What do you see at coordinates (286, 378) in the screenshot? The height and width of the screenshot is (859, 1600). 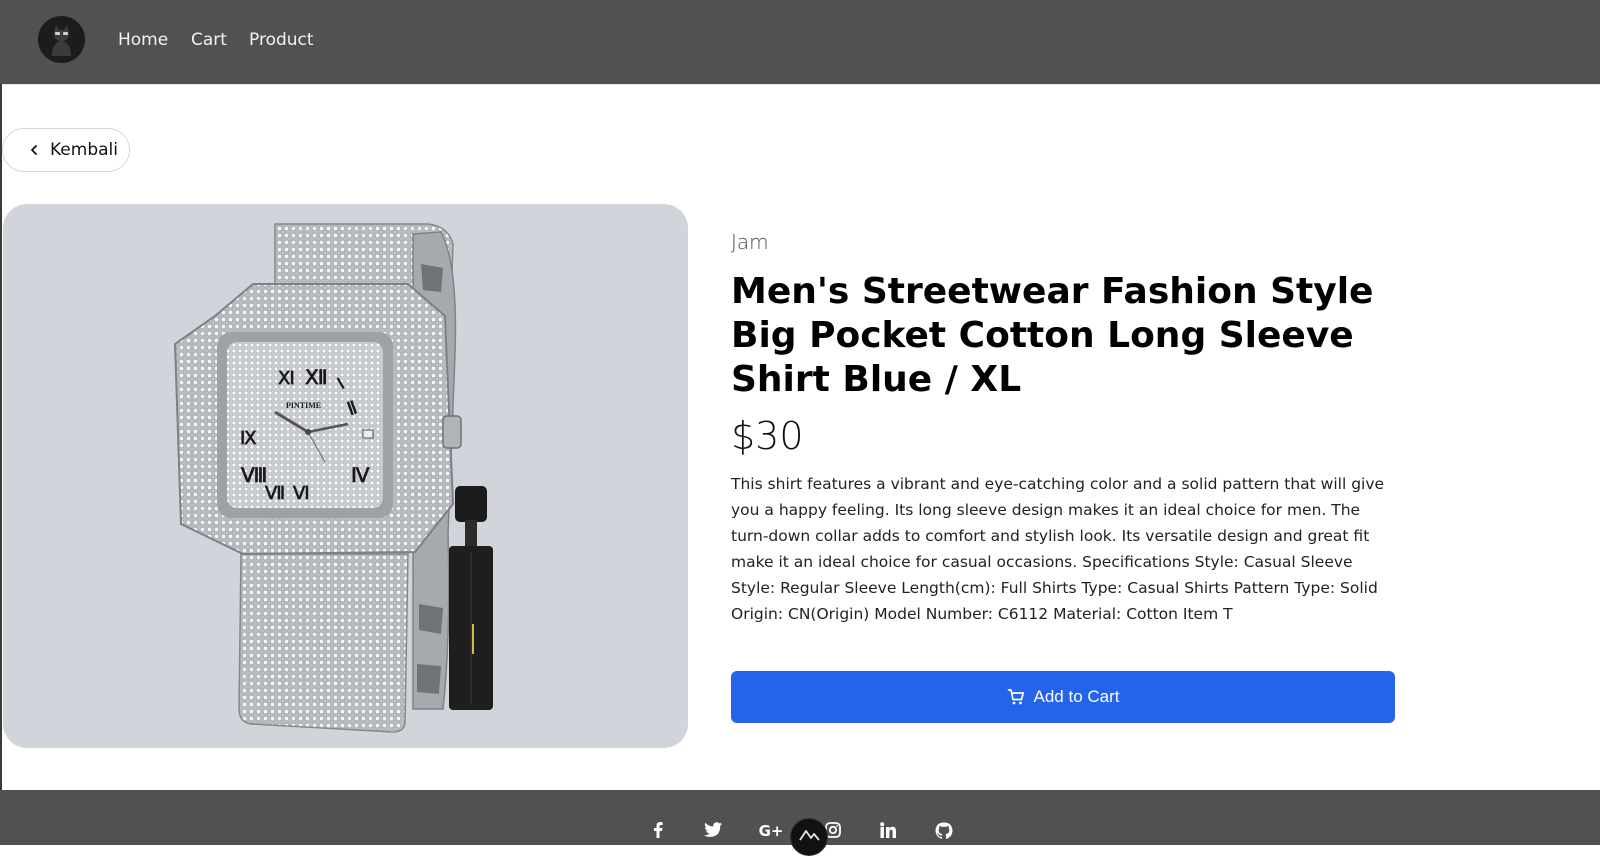 I see `svg-text: Ⅺ` at bounding box center [286, 378].